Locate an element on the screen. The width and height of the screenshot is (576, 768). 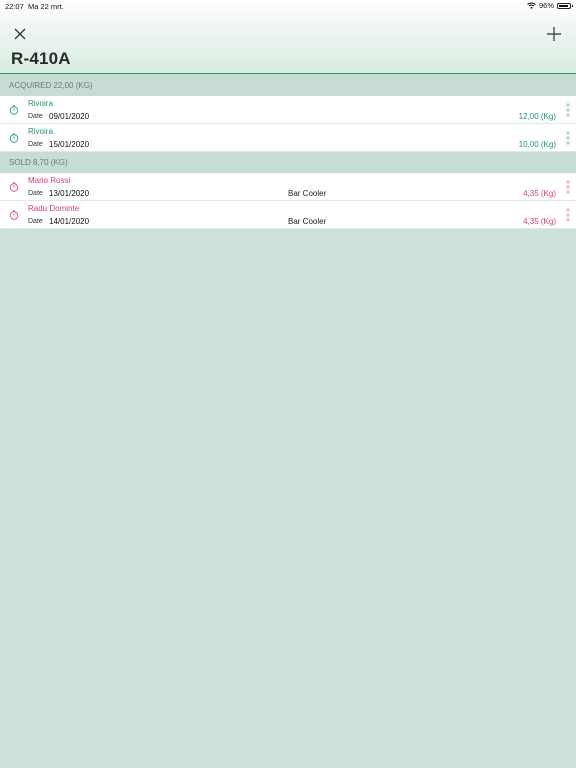
status-bar: 22:07 Ma 22 mrt. 96% is located at coordinates (288, 6).